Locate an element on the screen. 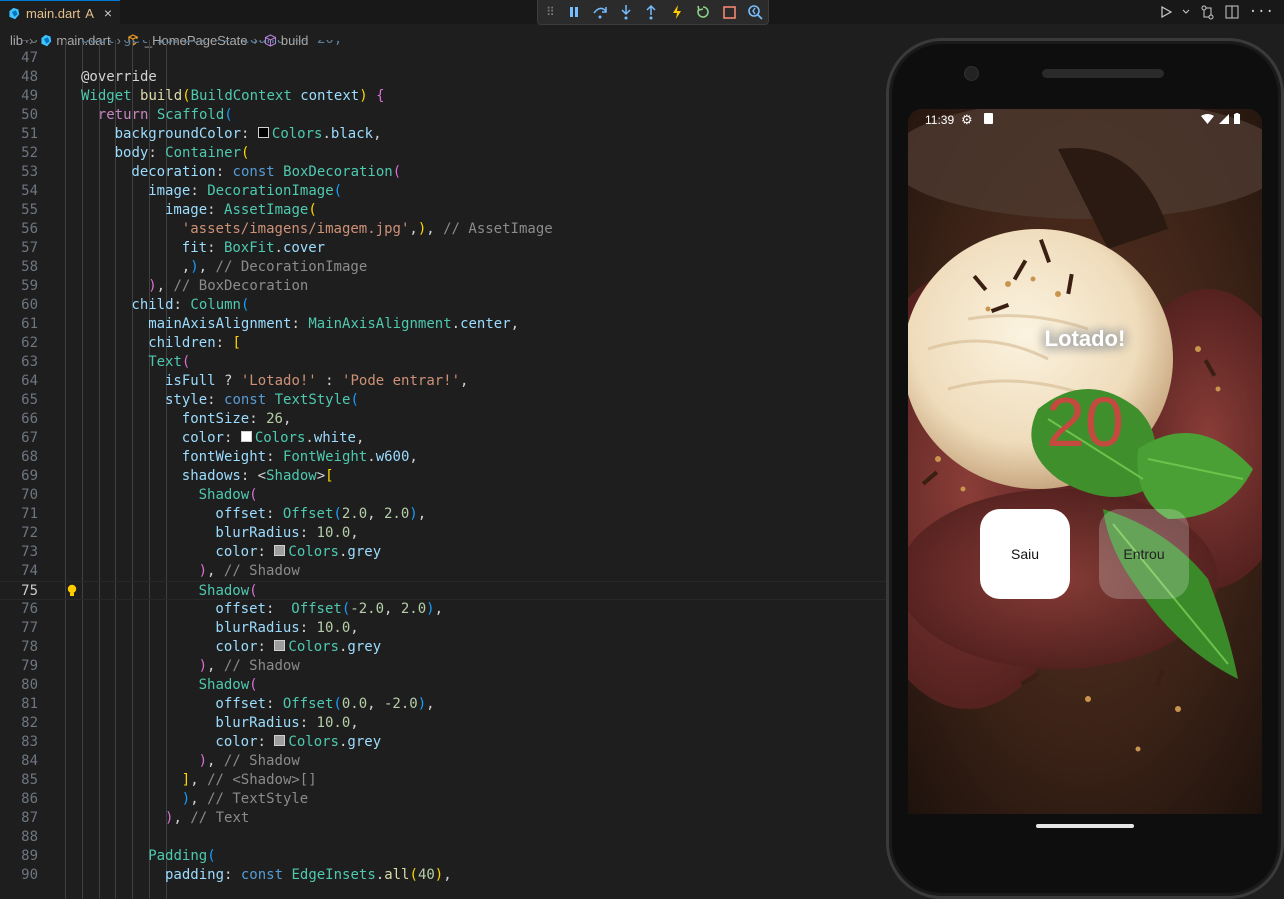 This screenshot has height=899, width=1284. code-line: 87), // Text is located at coordinates (443, 818).